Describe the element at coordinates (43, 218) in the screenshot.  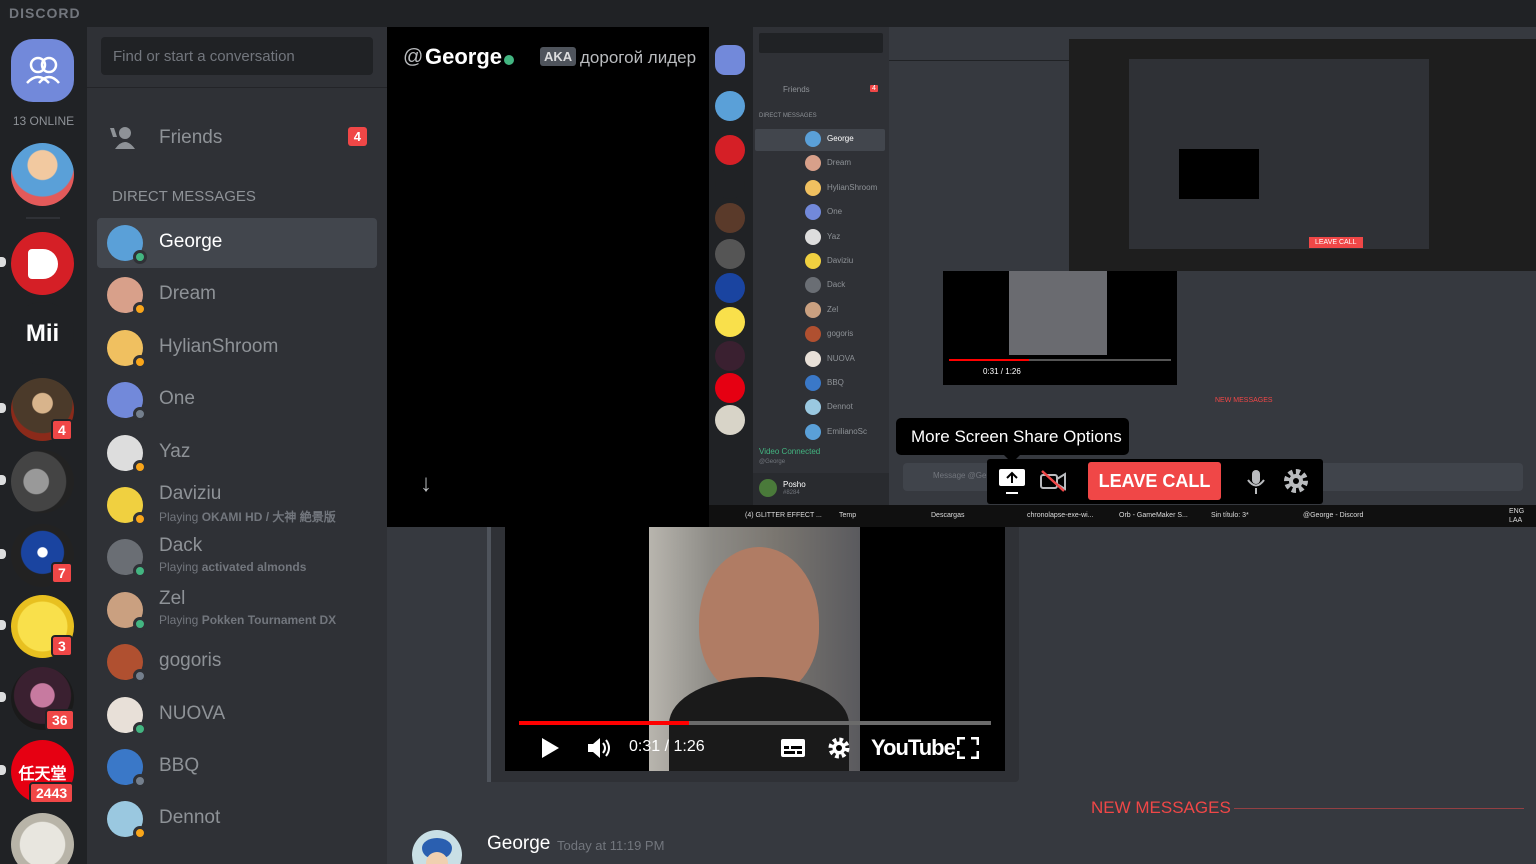
I see `server-separator` at that location.